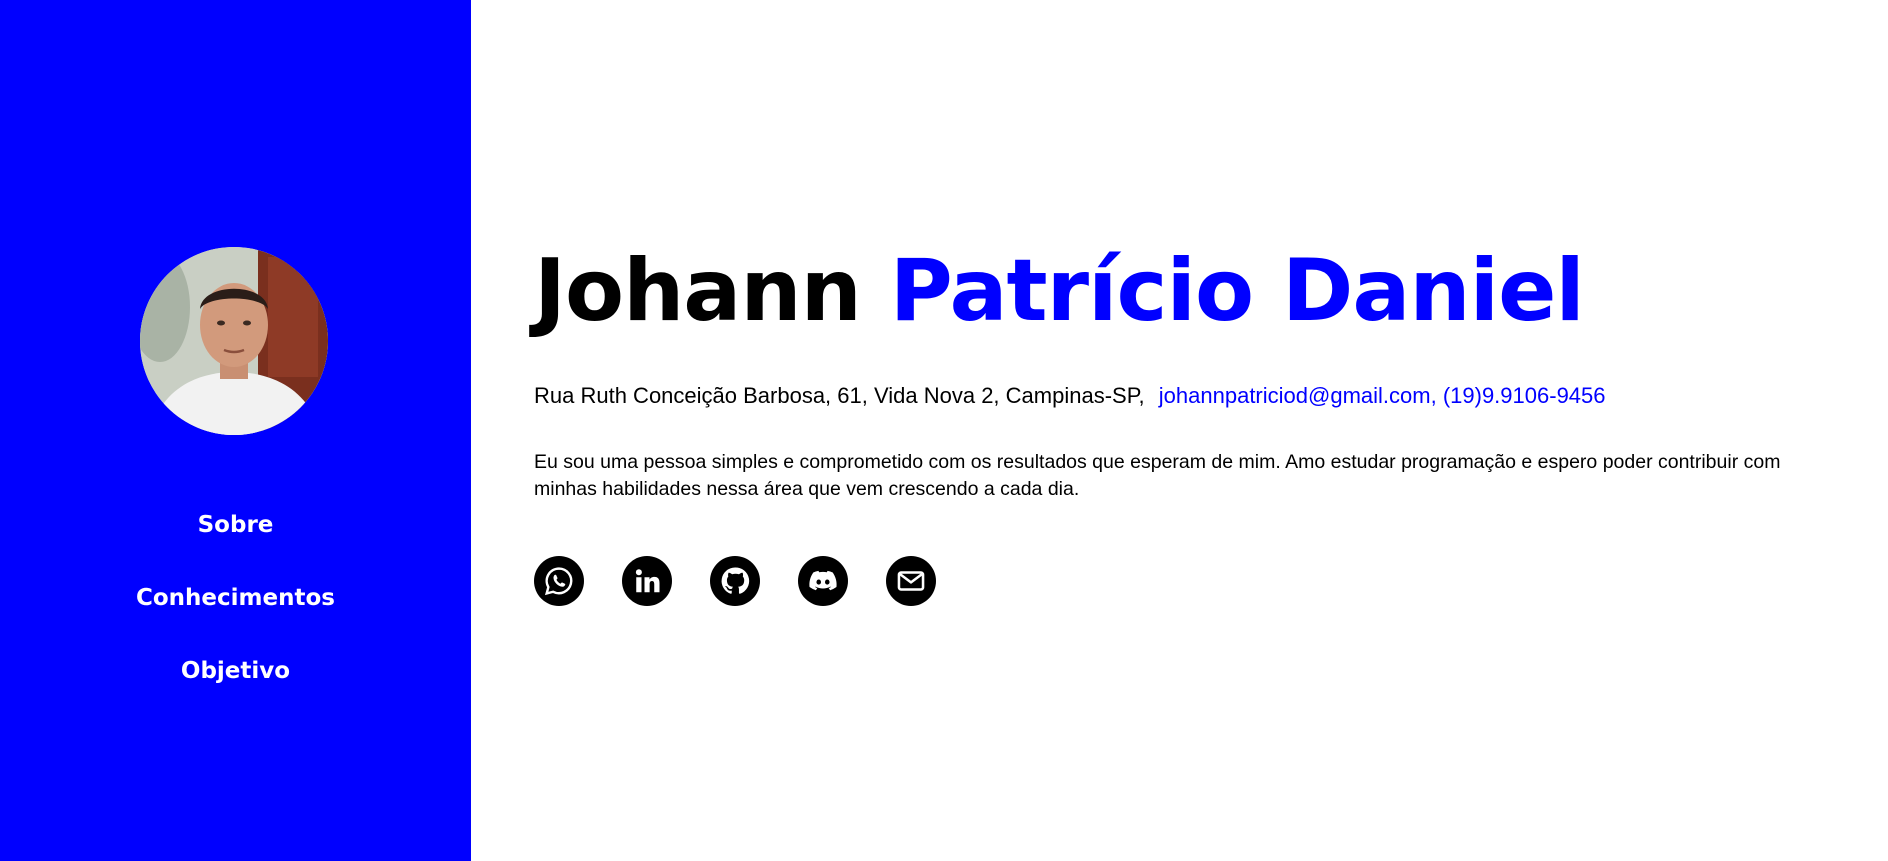  What do you see at coordinates (1237, 291) in the screenshot?
I see `last-names: Patrício Daniel` at bounding box center [1237, 291].